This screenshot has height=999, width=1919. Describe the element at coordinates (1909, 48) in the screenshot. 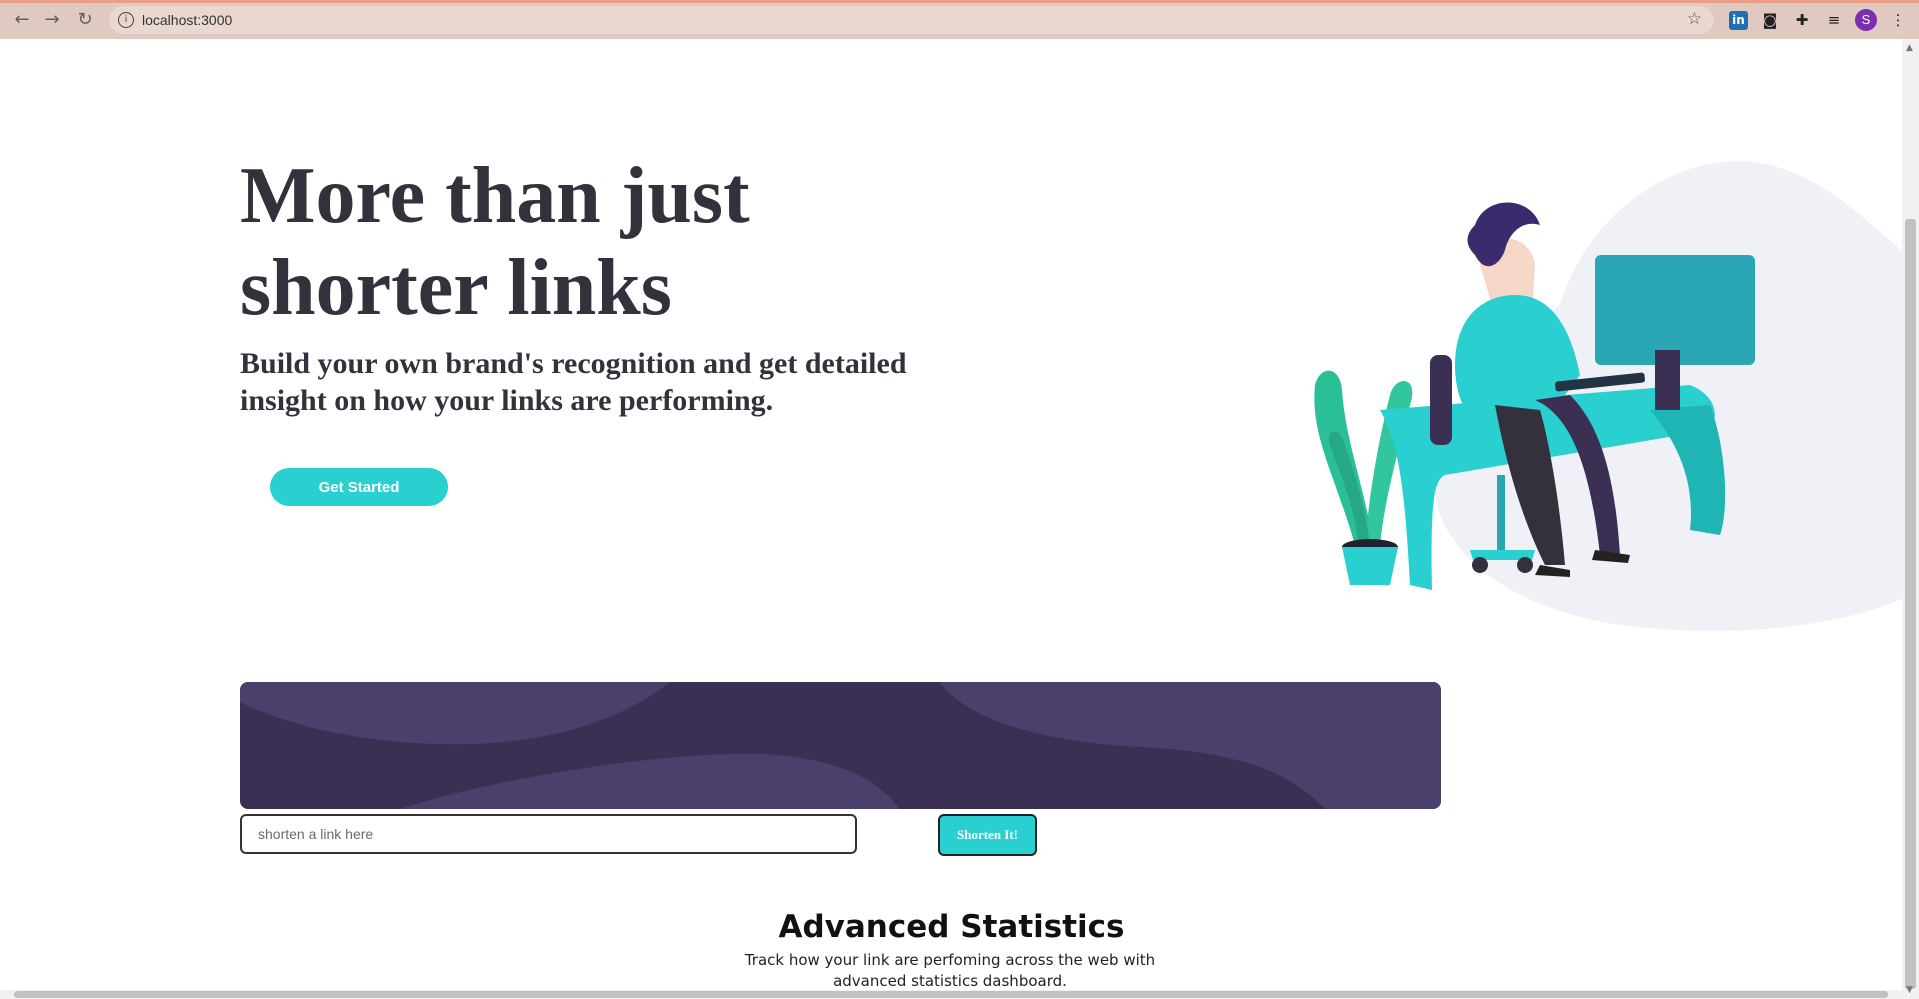

I see `scroll-up-arrow-icon: ▲` at that location.